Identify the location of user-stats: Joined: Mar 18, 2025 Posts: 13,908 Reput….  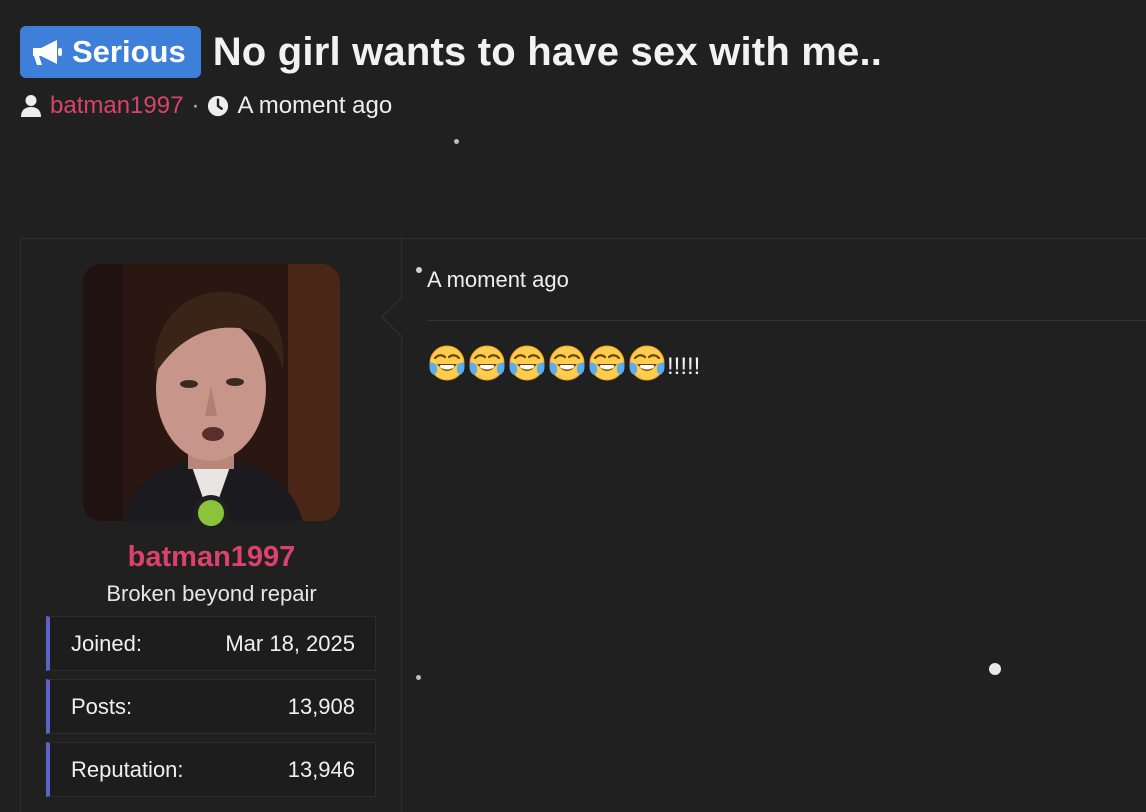
(211, 710).